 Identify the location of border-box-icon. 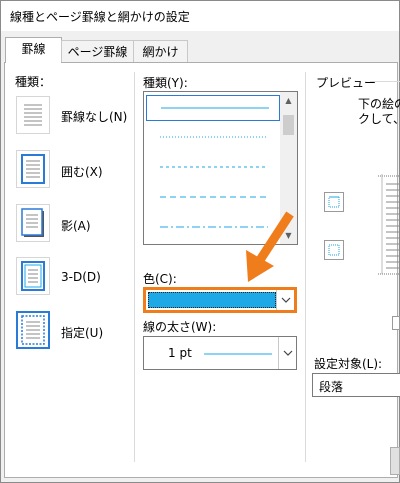
(33, 169).